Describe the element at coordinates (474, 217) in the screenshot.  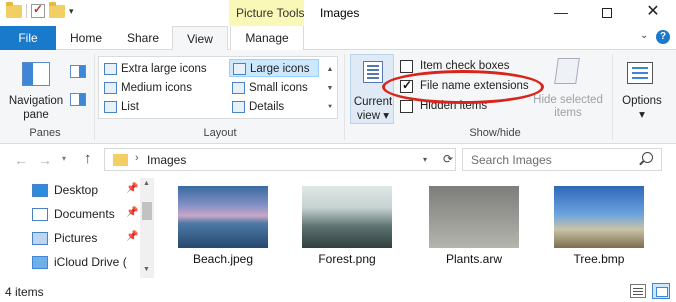
I see `plants-thumbnail` at that location.